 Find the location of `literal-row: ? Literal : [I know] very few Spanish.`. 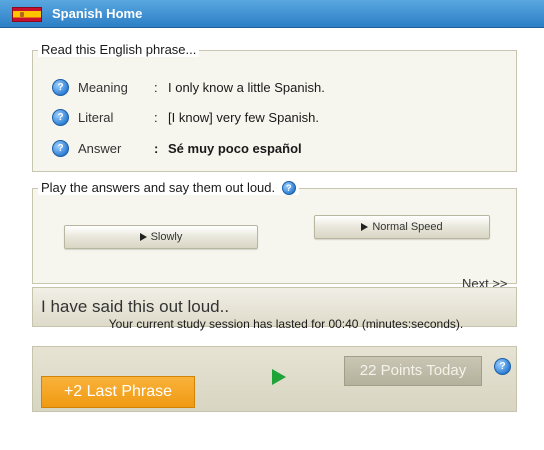

literal-row: ? Literal : [I know] very few Spanish. is located at coordinates (262, 118).